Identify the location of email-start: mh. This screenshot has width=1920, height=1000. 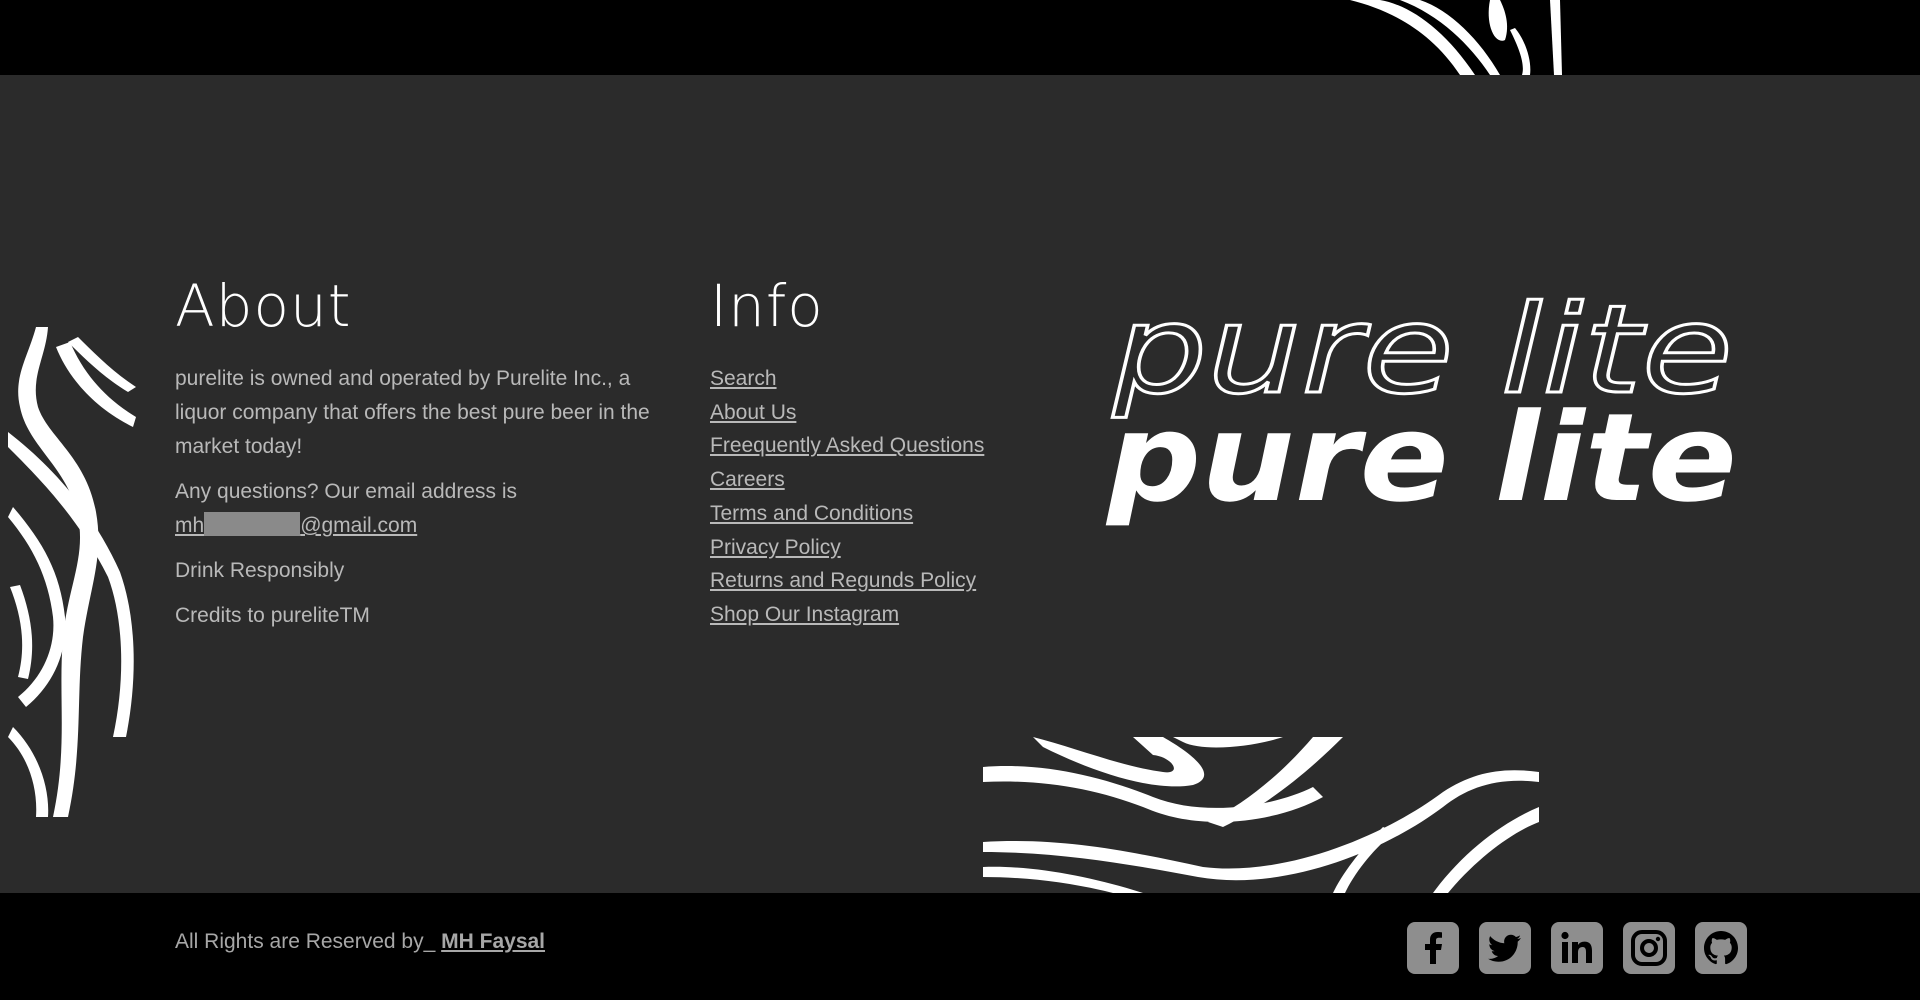
(190, 525).